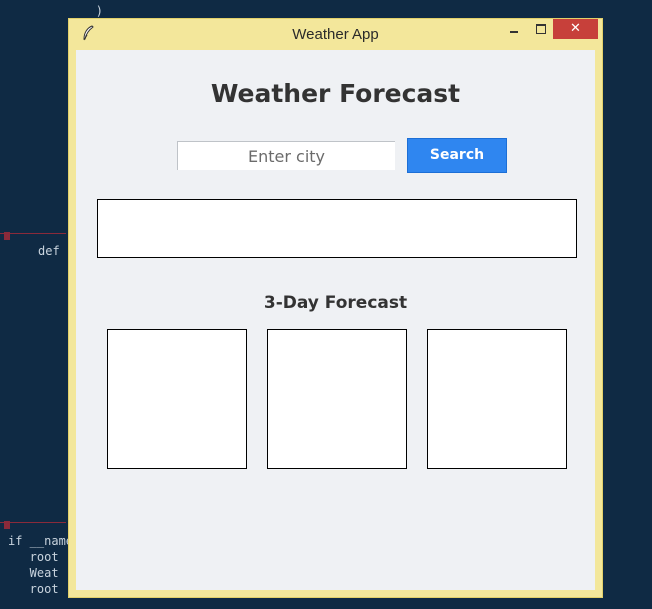  Describe the element at coordinates (575, 29) in the screenshot. I see `close-button: ✕` at that location.